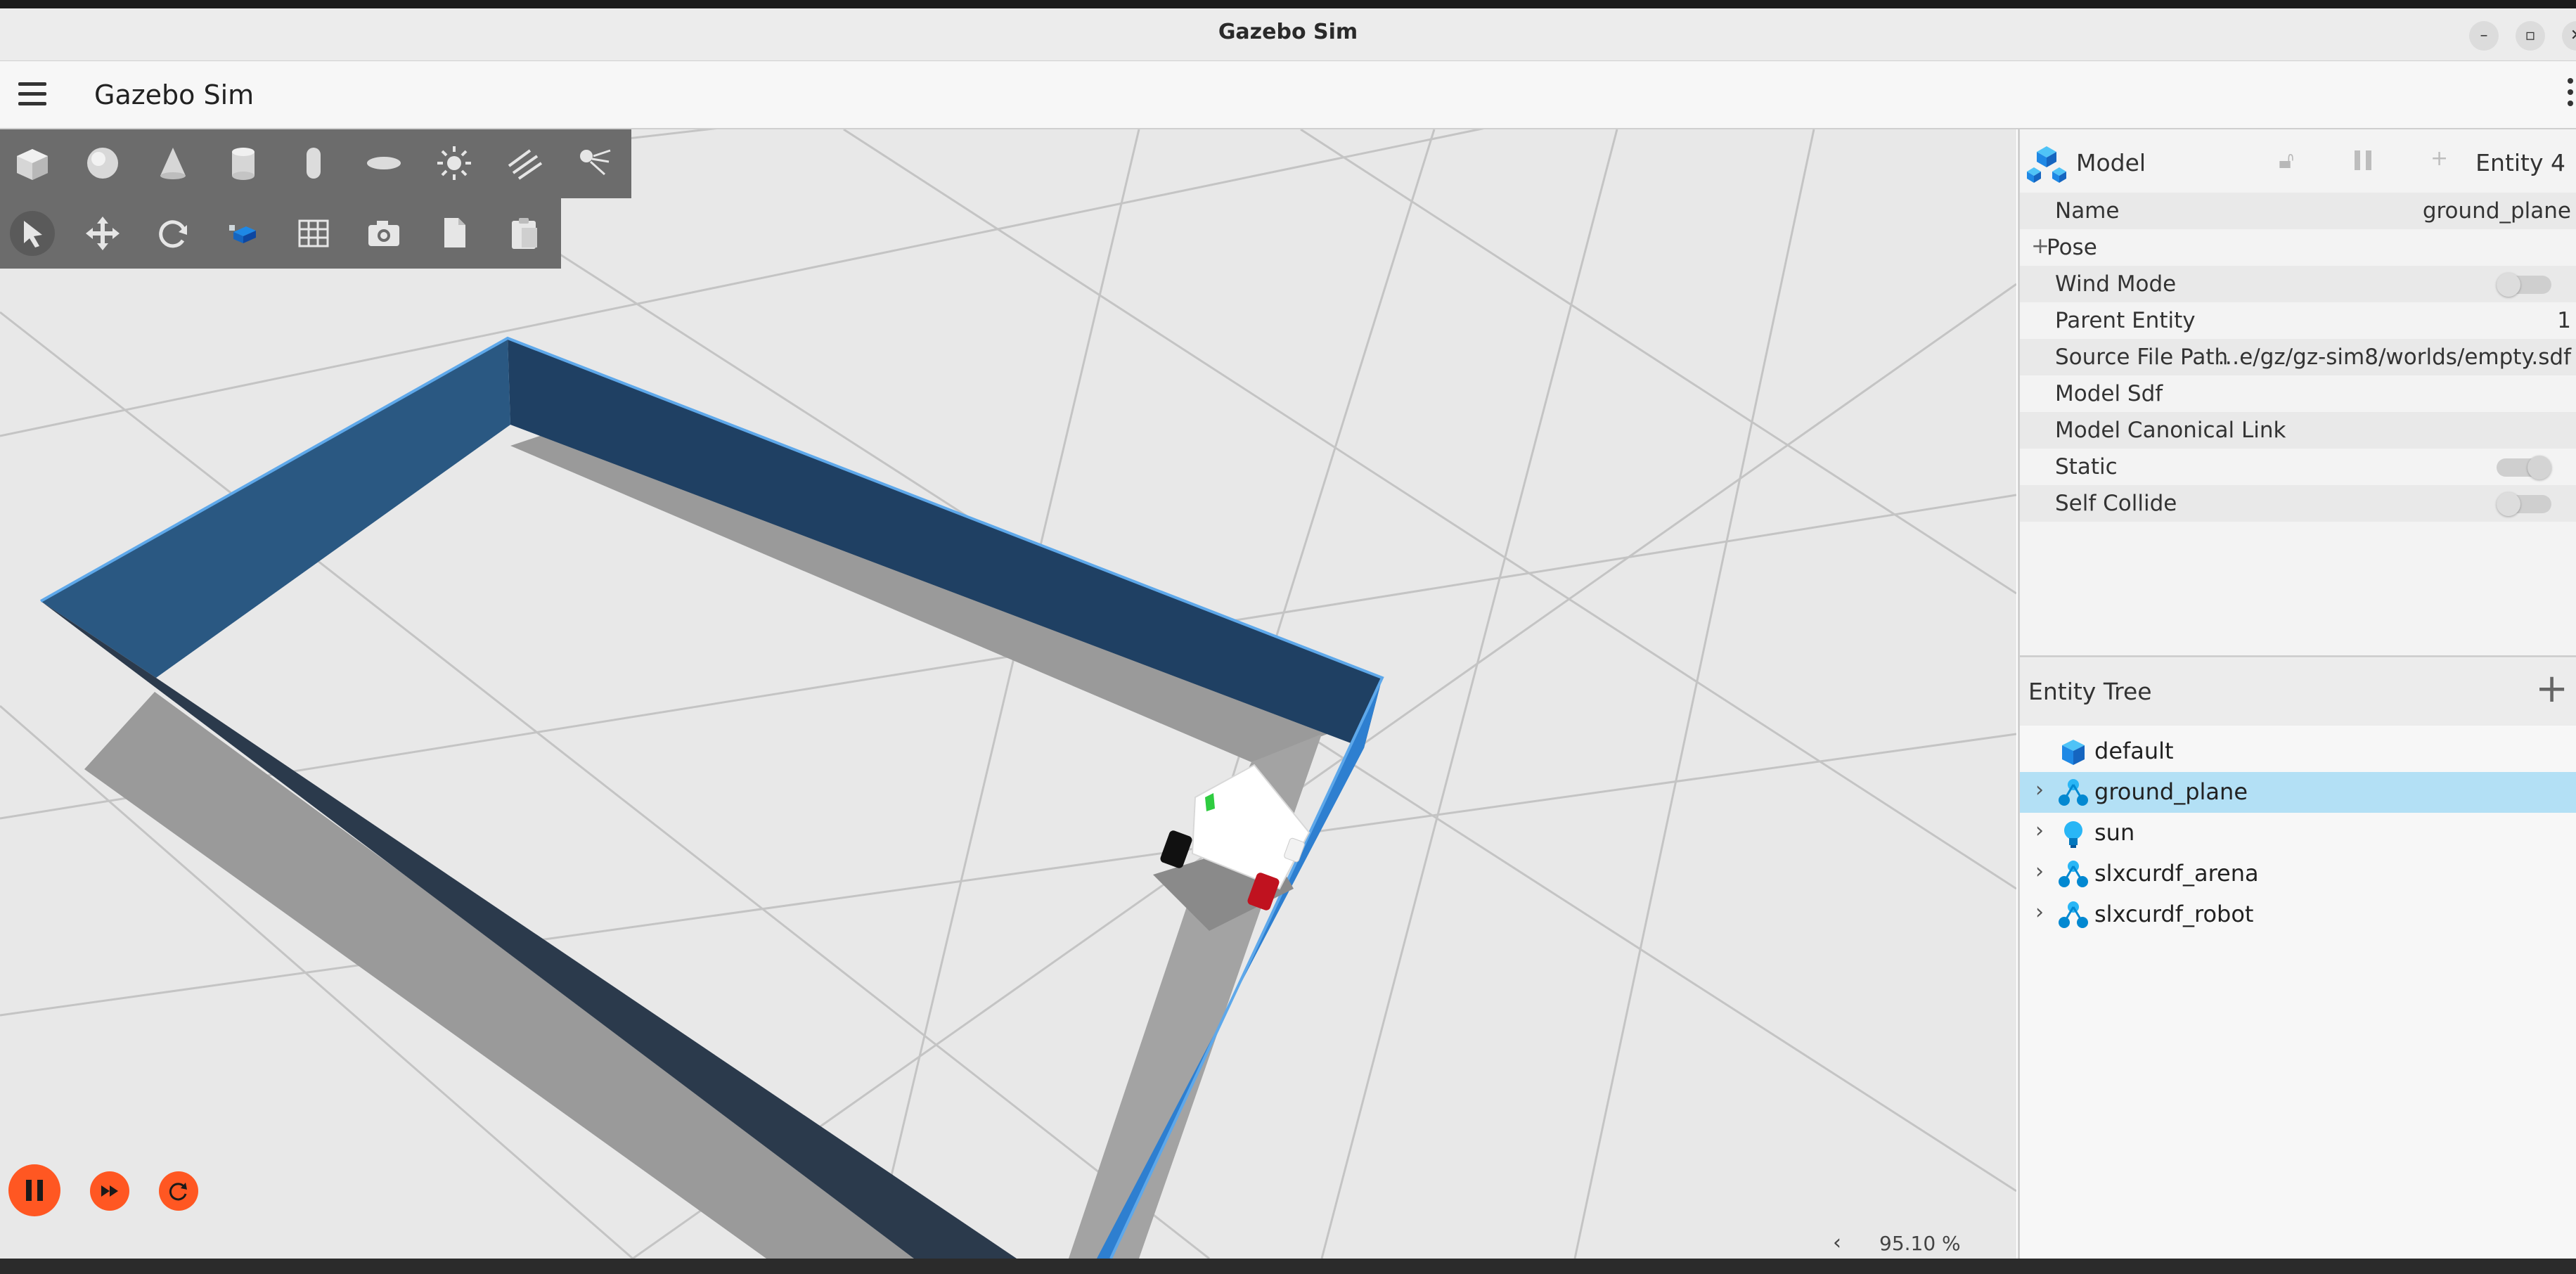  What do you see at coordinates (2170, 430) in the screenshot?
I see `prop-model-canonical-link-label: Model Canonical Link` at bounding box center [2170, 430].